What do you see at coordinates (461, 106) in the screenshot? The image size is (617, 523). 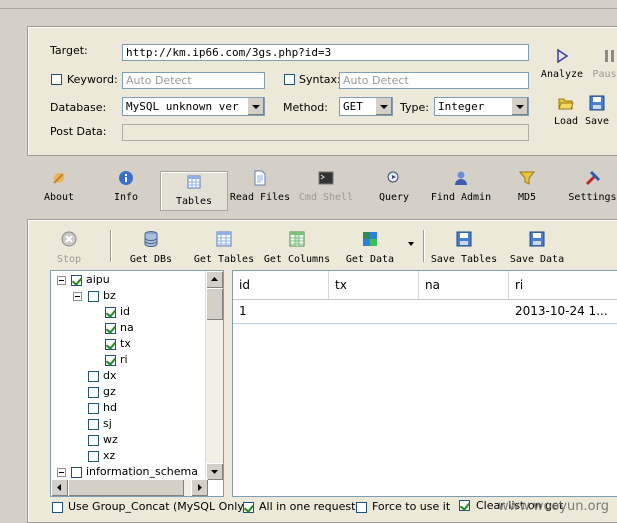 I see `type-select-value: Integer` at bounding box center [461, 106].